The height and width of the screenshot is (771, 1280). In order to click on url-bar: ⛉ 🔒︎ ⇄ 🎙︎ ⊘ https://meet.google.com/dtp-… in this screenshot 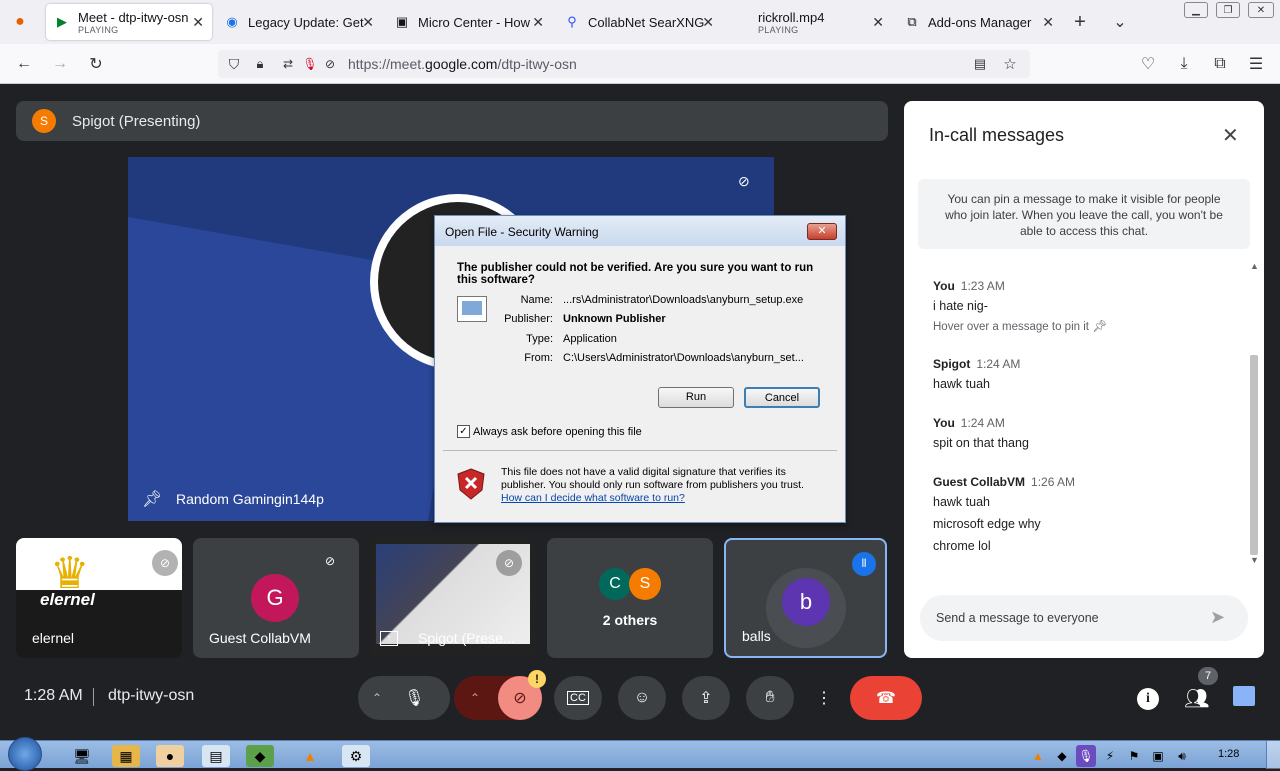, I will do `click(624, 64)`.